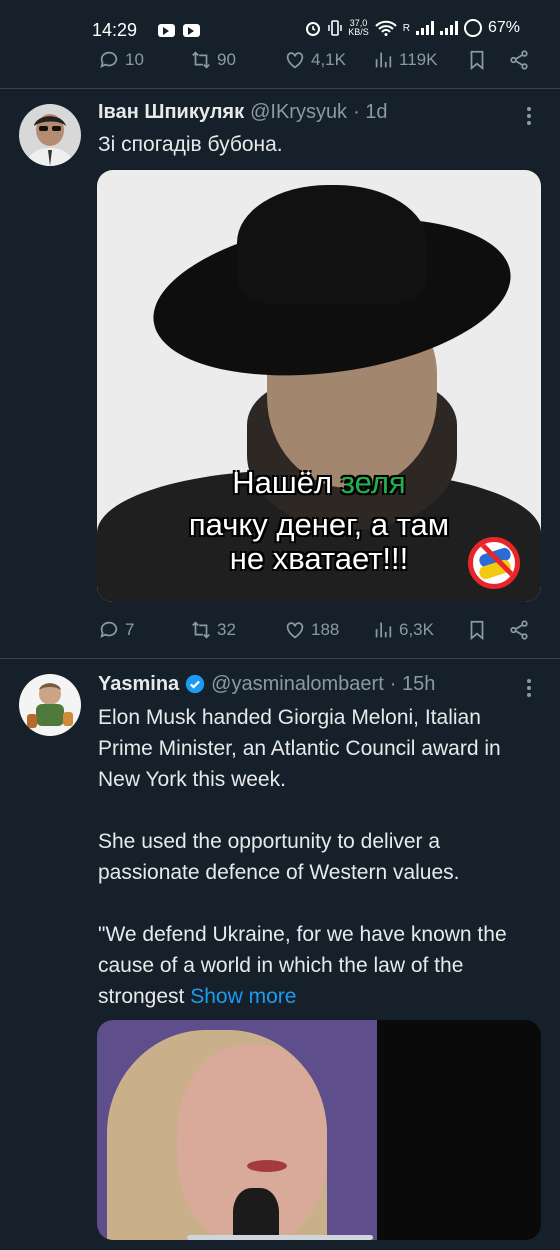 This screenshot has width=560, height=1250. Describe the element at coordinates (503, 27) in the screenshot. I see `battery-level: 67%` at that location.